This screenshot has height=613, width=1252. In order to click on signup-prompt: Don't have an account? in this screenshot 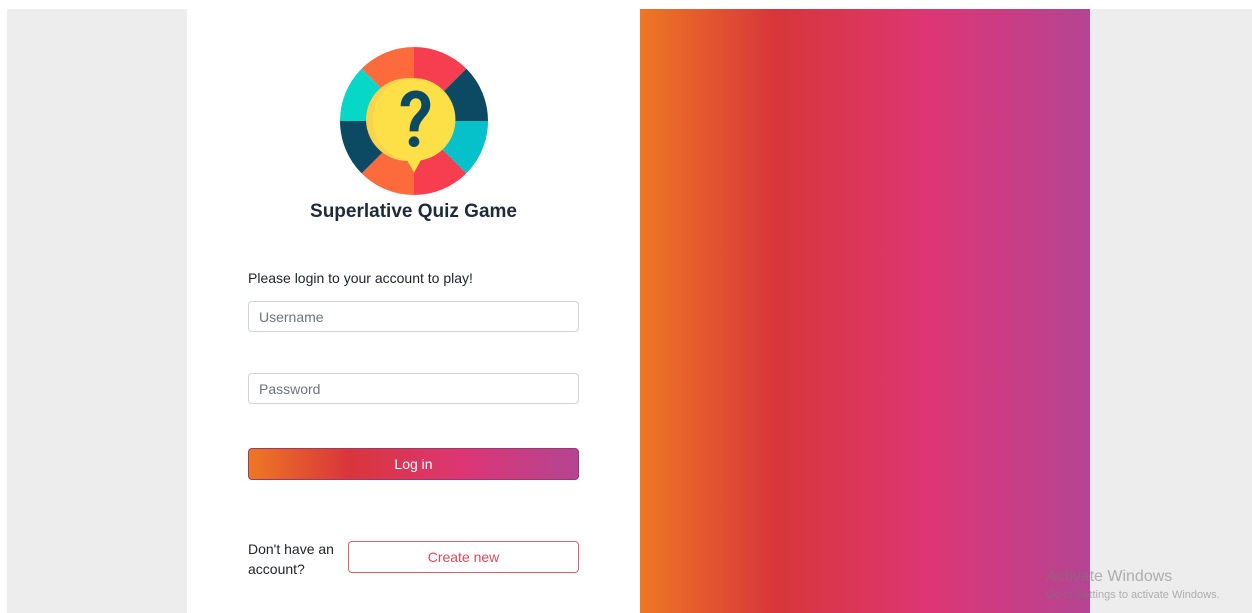, I will do `click(291, 559)`.